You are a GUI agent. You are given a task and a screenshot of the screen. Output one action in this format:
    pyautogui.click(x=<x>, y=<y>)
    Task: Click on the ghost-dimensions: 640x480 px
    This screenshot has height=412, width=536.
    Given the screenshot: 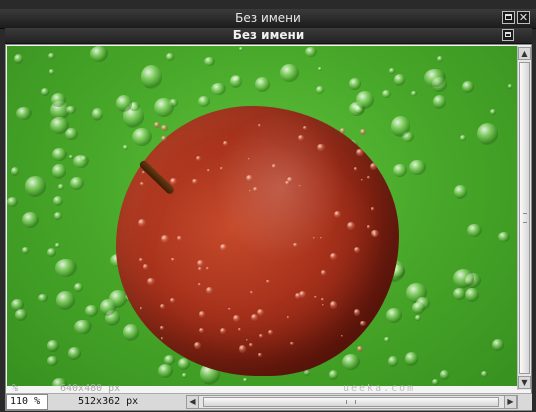 What is the action you would take?
    pyautogui.click(x=90, y=388)
    